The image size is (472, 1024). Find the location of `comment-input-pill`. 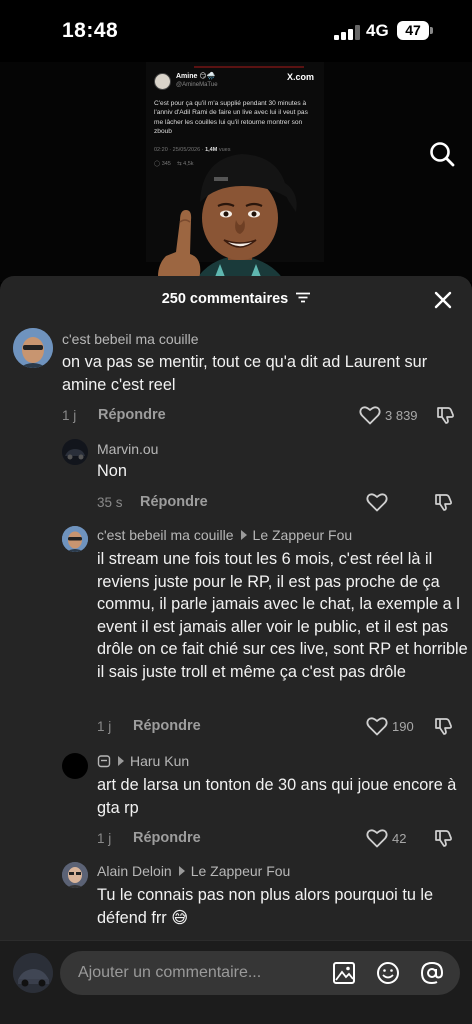

comment-input-pill is located at coordinates (260, 973).